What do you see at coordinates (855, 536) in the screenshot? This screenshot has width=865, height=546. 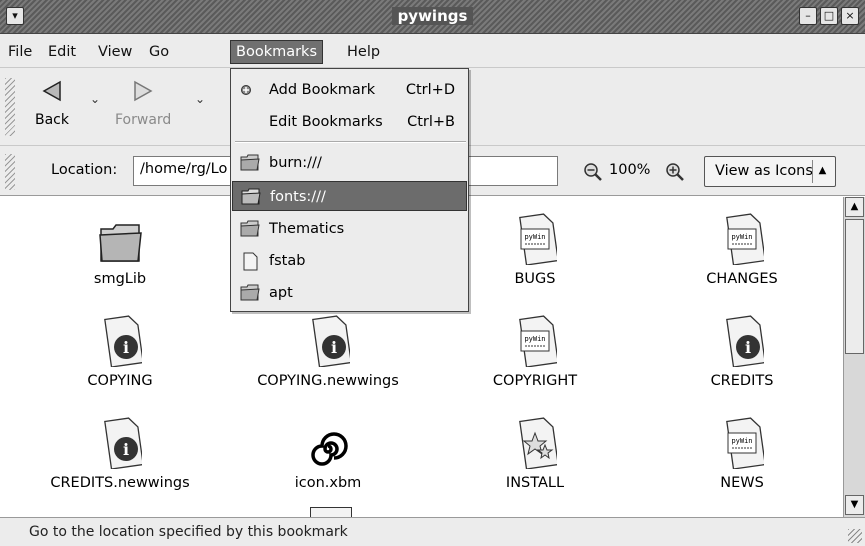 I see `resize-grip-icon` at bounding box center [855, 536].